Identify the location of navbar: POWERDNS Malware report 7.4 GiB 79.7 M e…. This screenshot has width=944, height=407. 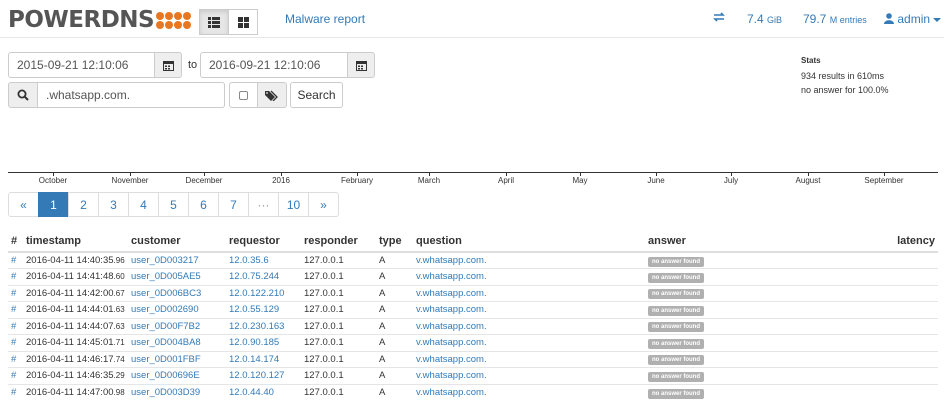
(472, 19).